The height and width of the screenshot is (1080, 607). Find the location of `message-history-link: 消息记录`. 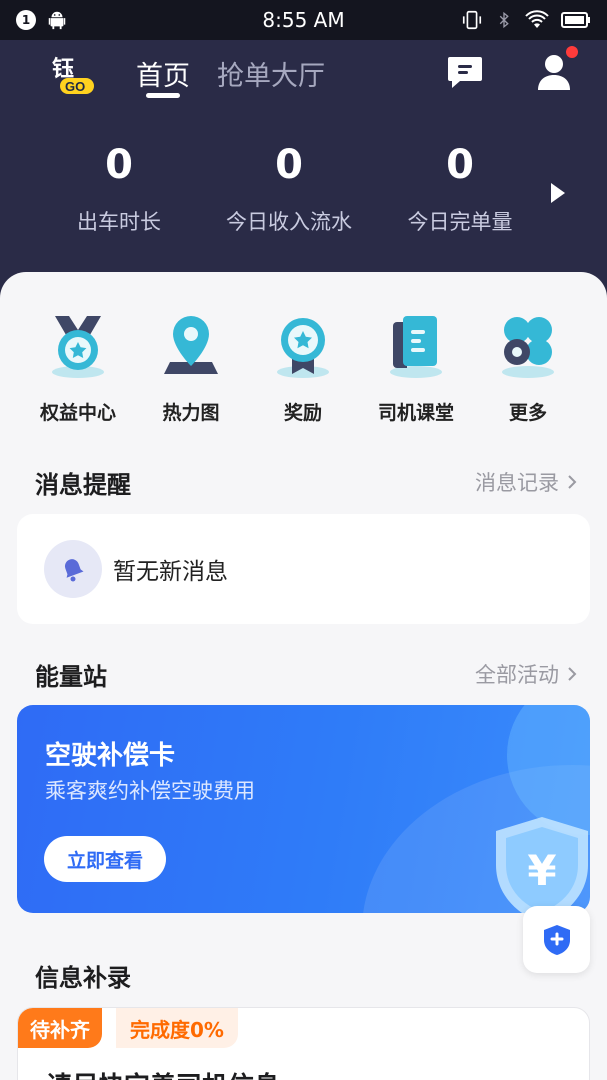

message-history-link: 消息记录 is located at coordinates (526, 482).